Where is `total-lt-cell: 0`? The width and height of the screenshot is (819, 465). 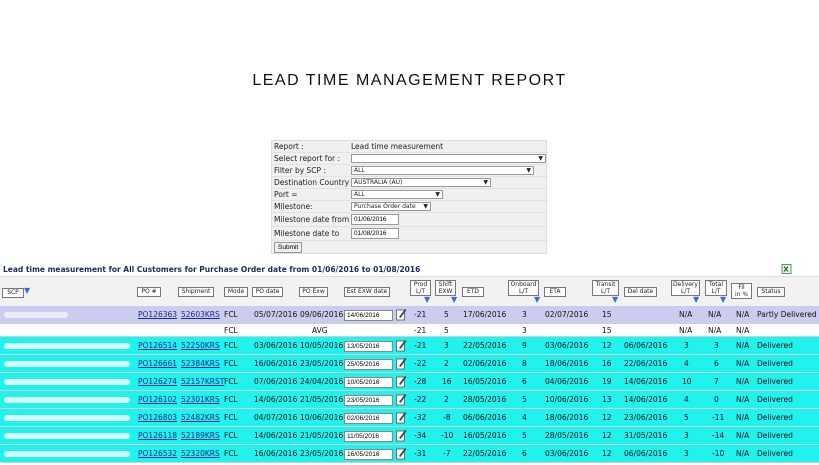 total-lt-cell: 0 is located at coordinates (716, 399).